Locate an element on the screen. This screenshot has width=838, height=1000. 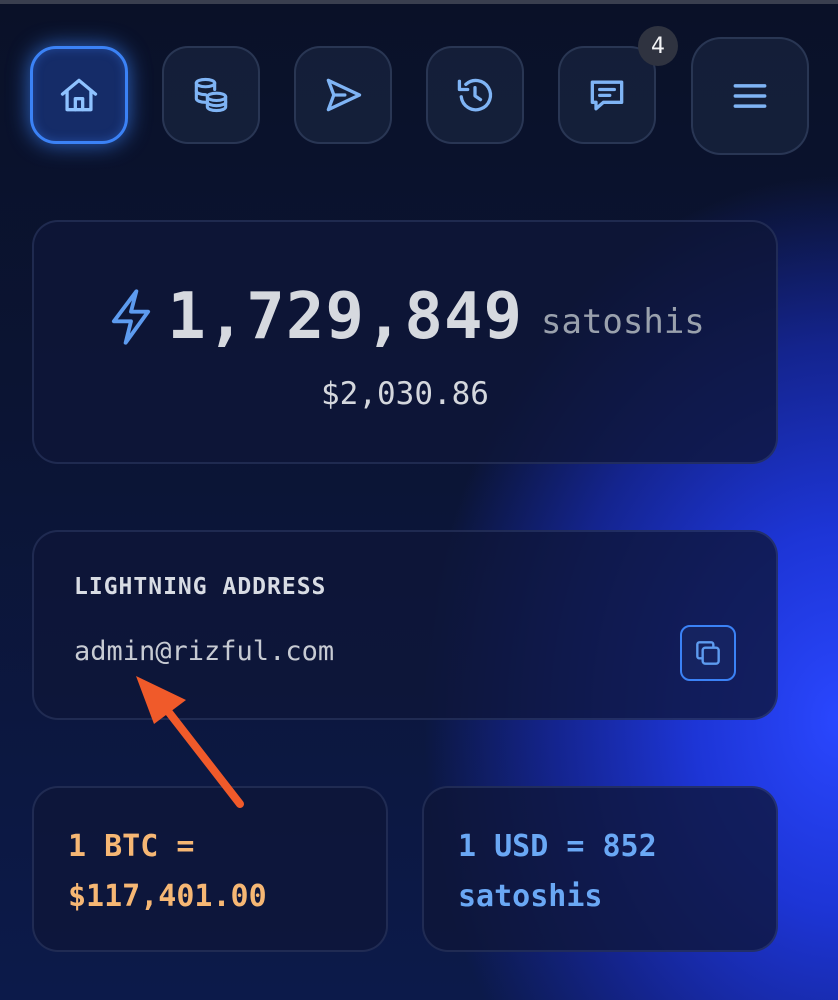
annotation-overlay is located at coordinates (190, 742).